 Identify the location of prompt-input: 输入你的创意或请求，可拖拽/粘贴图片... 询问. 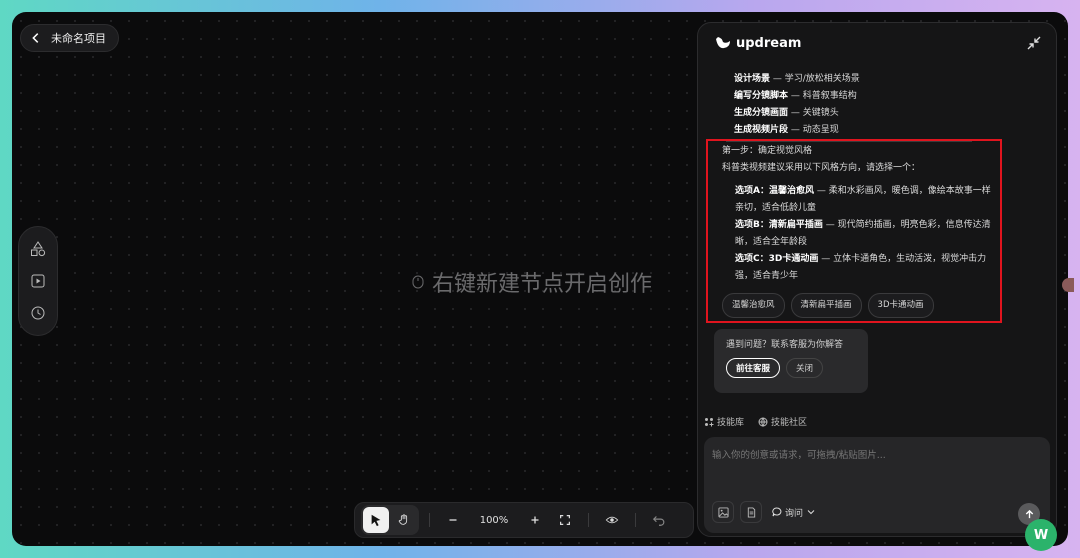
(877, 485).